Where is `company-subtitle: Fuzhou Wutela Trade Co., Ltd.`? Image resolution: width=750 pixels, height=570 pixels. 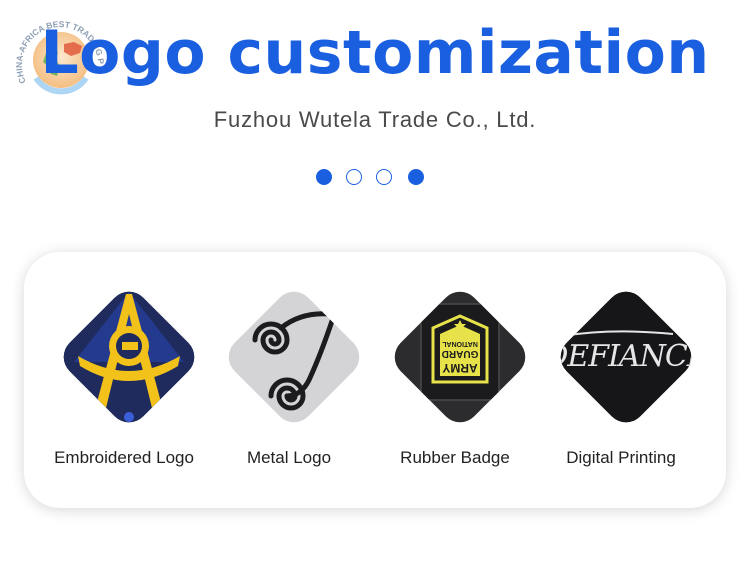 company-subtitle: Fuzhou Wutela Trade Co., Ltd. is located at coordinates (375, 119).